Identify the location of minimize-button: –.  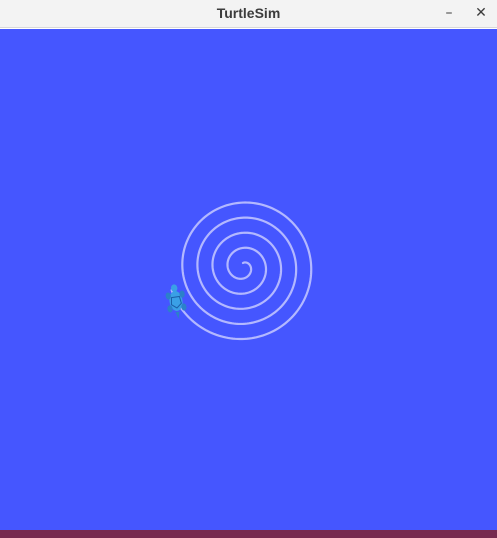
(449, 13).